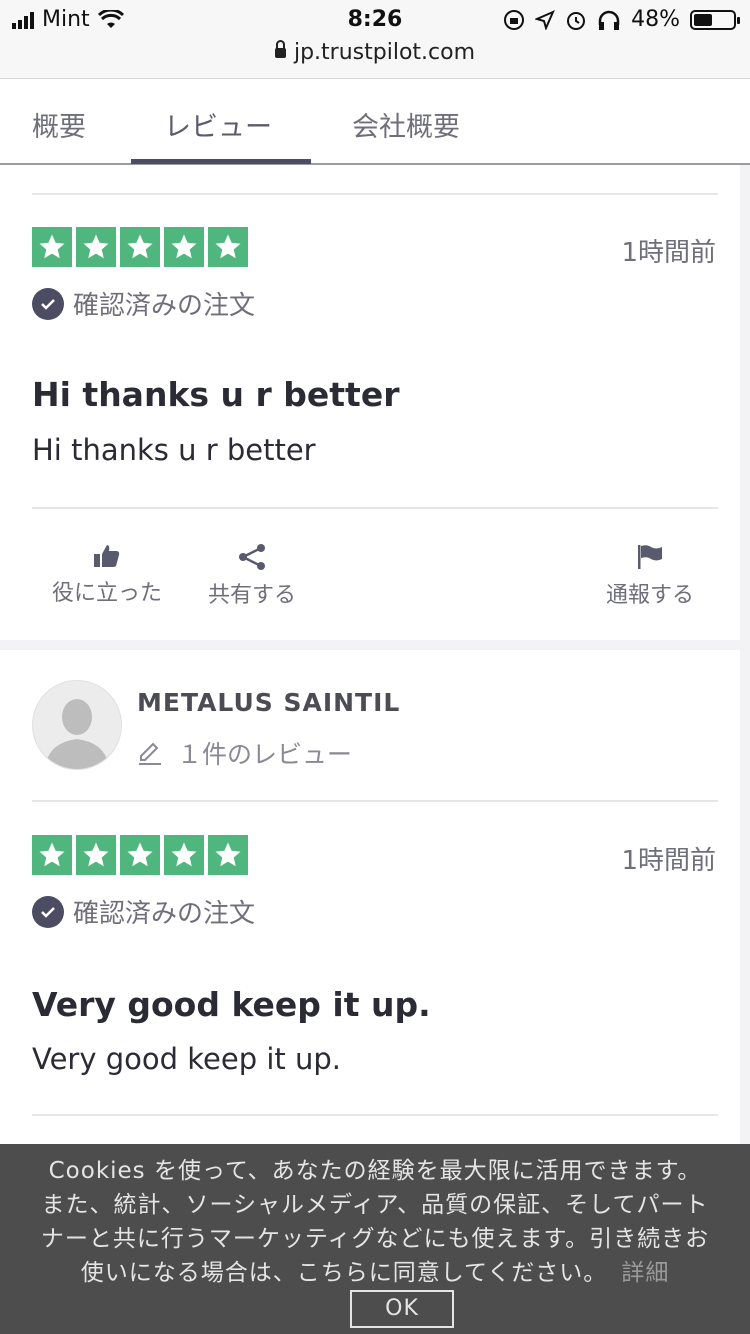 Image resolution: width=750 pixels, height=1334 pixels. What do you see at coordinates (655, 19) in the screenshot?
I see `battery-percent: 48%` at bounding box center [655, 19].